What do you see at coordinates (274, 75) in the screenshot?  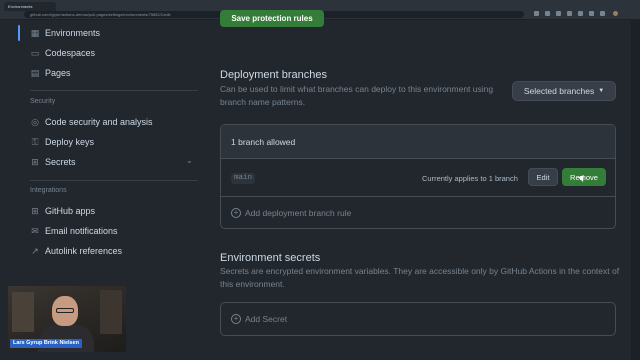 I see `deployment-branches-heading: Deployment branches` at bounding box center [274, 75].